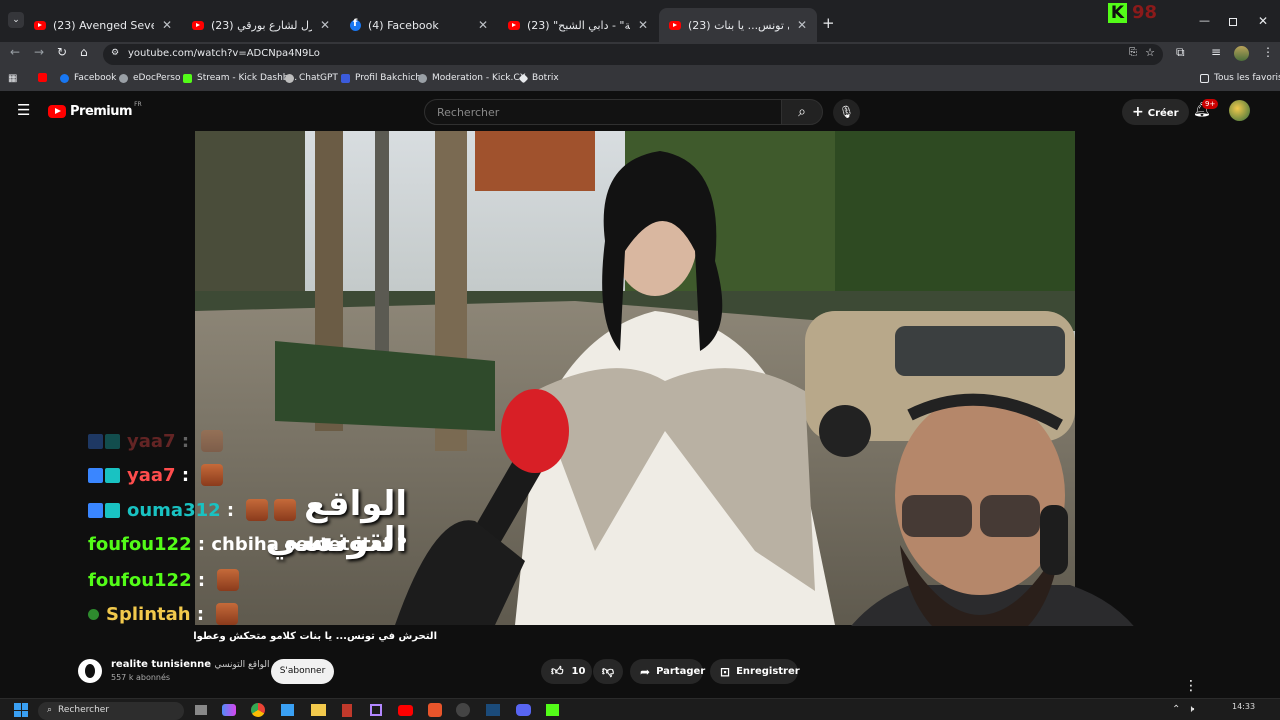 This screenshot has width=1280, height=720. Describe the element at coordinates (1145, 12) in the screenshot. I see `viewer-counter: 98` at that location.